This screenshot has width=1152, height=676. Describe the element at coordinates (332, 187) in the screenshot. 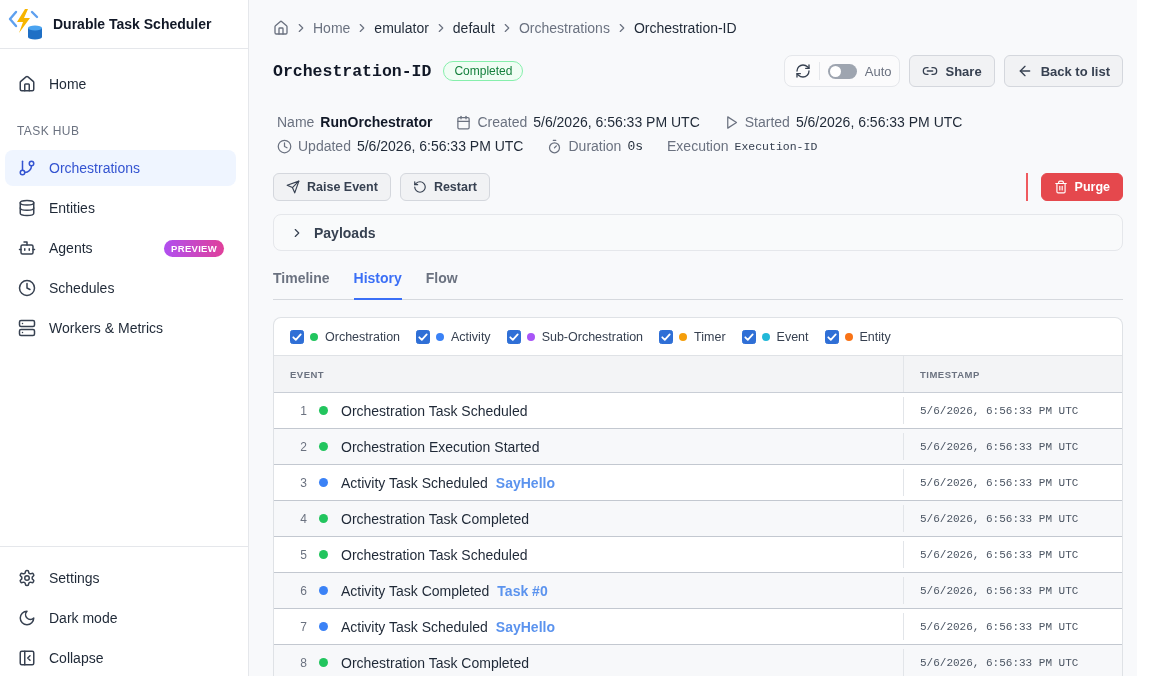

I see `raise-event-button: Raise Event` at that location.